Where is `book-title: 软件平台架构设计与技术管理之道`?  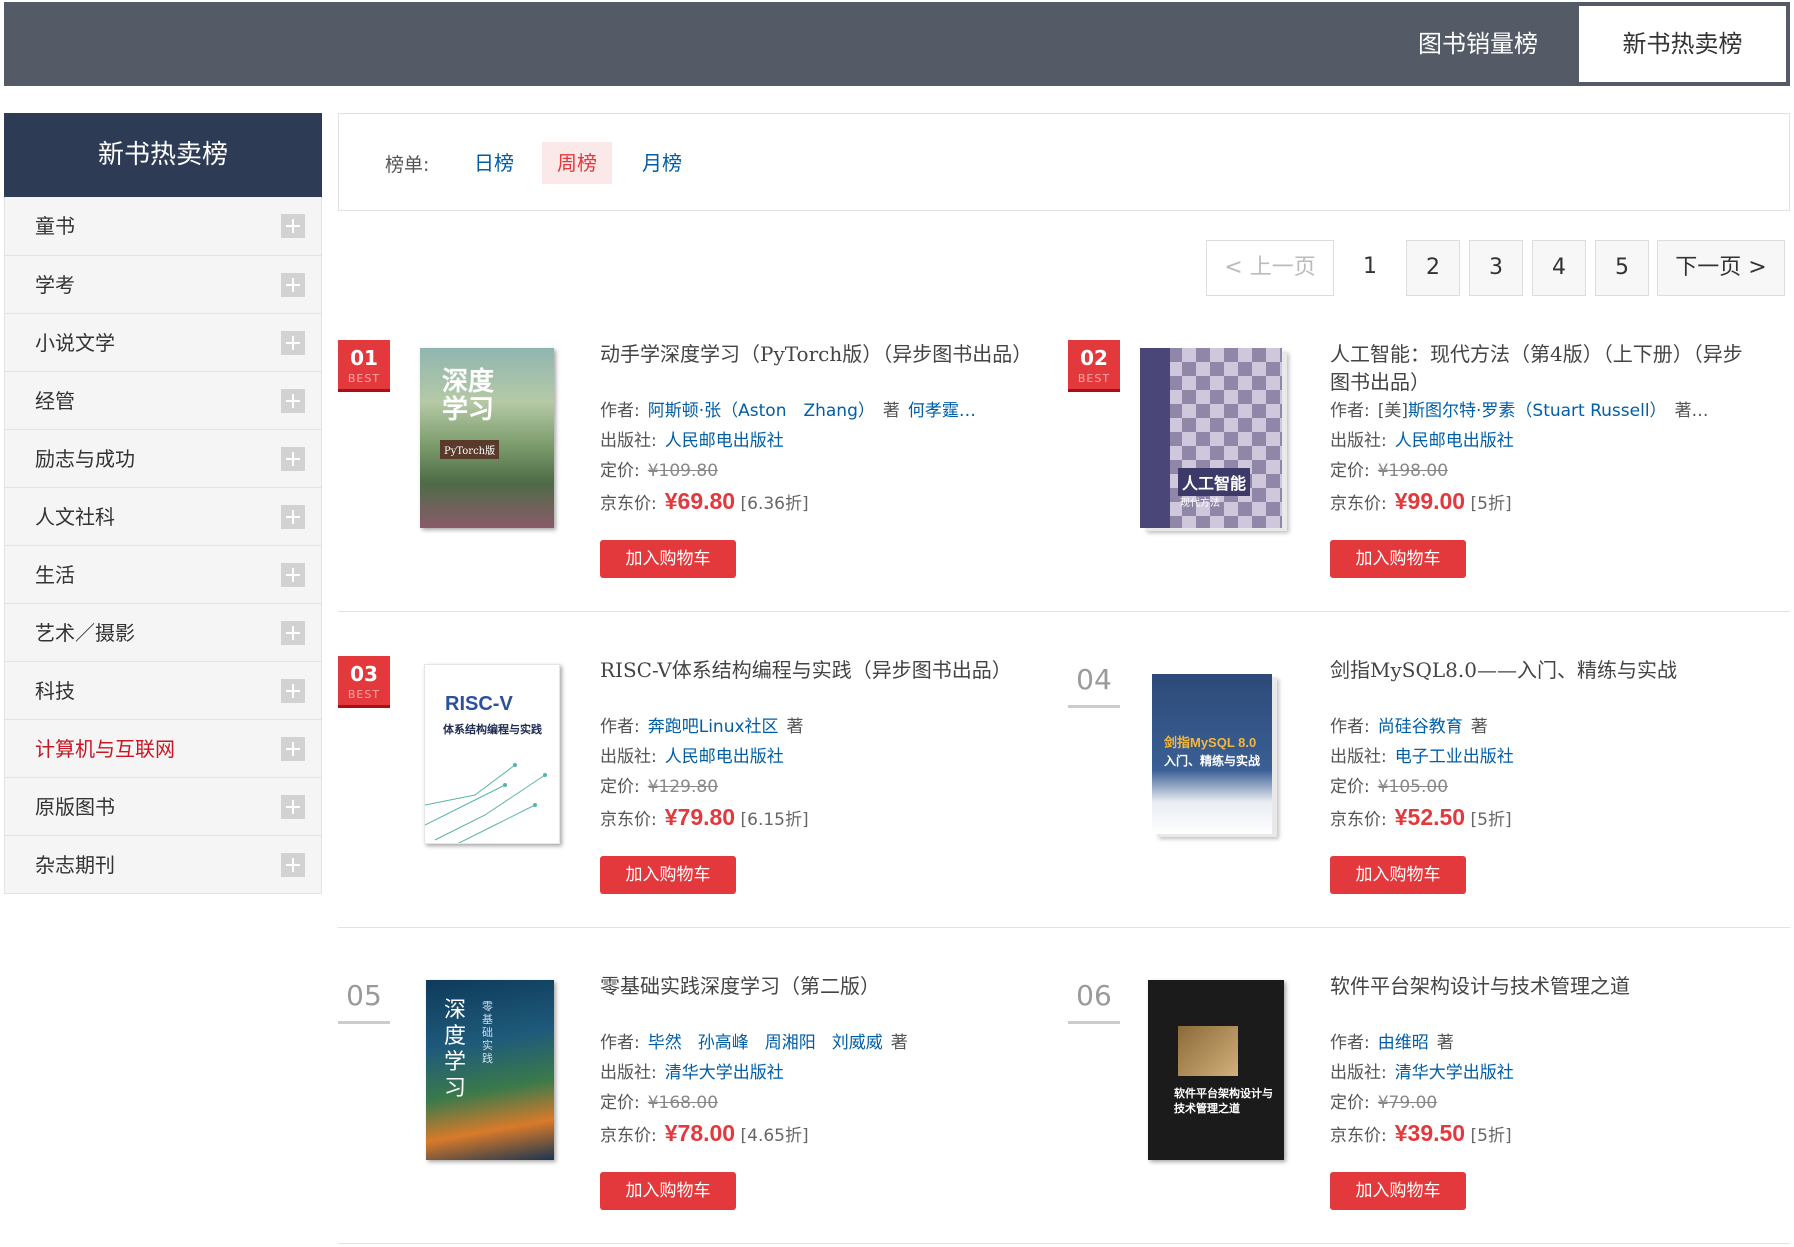
book-title: 软件平台架构设计与技术管理之道 is located at coordinates (1545, 1000).